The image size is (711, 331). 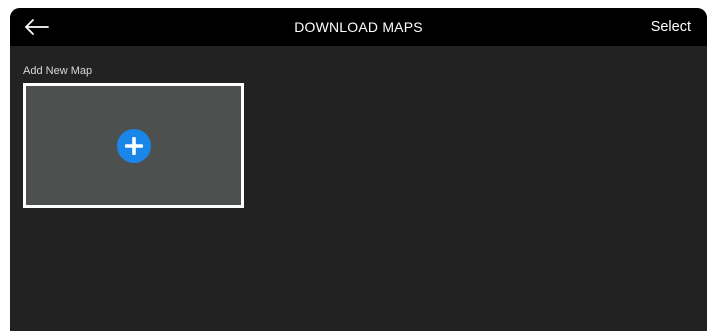 What do you see at coordinates (671, 27) in the screenshot?
I see `select-button: Select` at bounding box center [671, 27].